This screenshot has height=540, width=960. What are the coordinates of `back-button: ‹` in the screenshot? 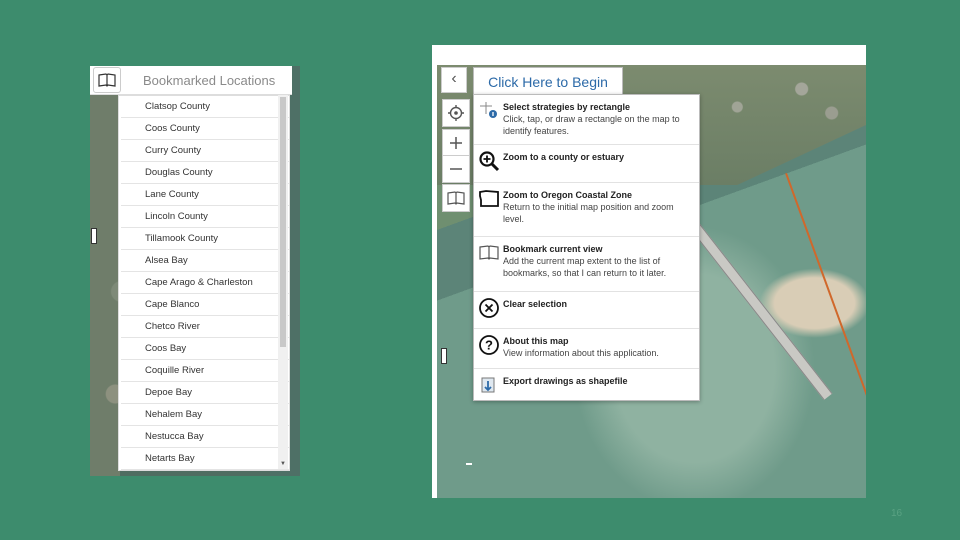 It's located at (454, 80).